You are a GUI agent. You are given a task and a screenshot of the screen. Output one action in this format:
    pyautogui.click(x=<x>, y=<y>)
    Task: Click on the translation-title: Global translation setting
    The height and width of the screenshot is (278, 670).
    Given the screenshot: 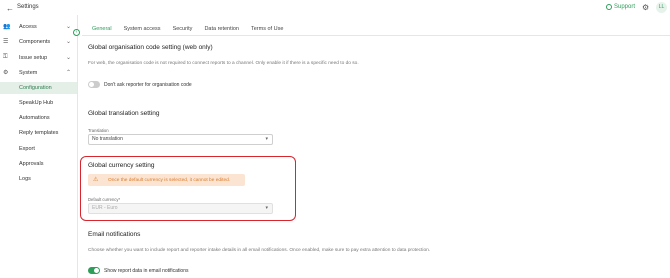 What is the action you would take?
    pyautogui.click(x=124, y=113)
    